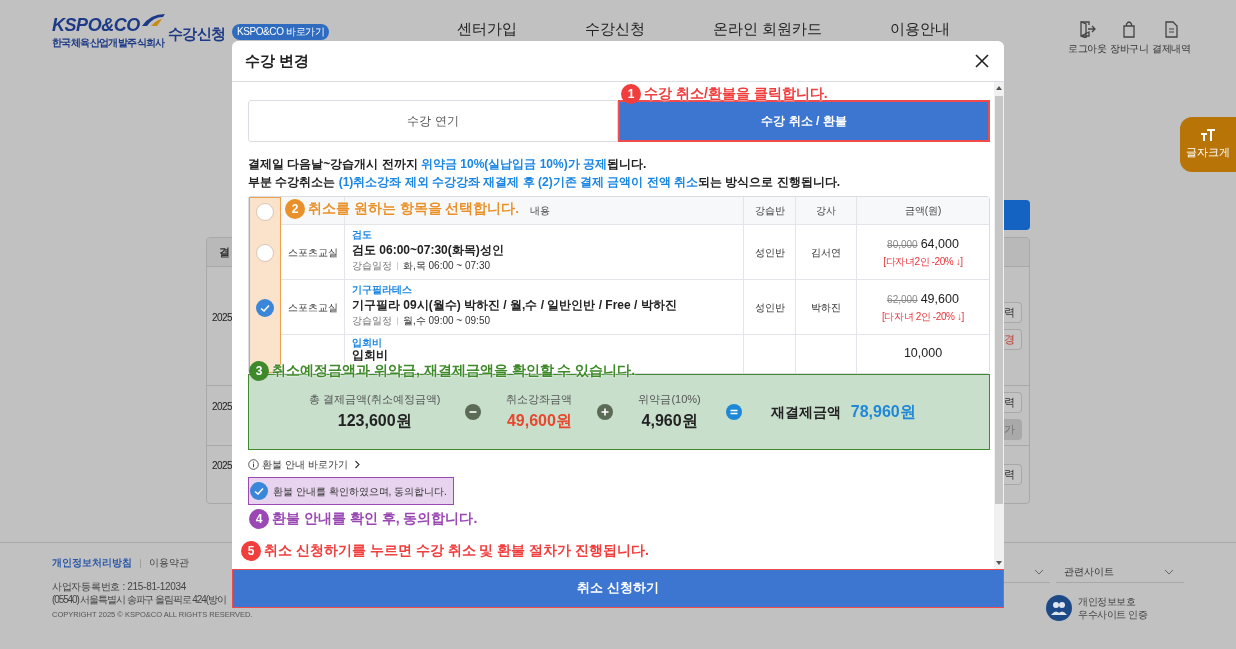 Image resolution: width=1236 pixels, height=649 pixels. What do you see at coordinates (374, 421) in the screenshot?
I see `summary-amount: 123,600원` at bounding box center [374, 421].